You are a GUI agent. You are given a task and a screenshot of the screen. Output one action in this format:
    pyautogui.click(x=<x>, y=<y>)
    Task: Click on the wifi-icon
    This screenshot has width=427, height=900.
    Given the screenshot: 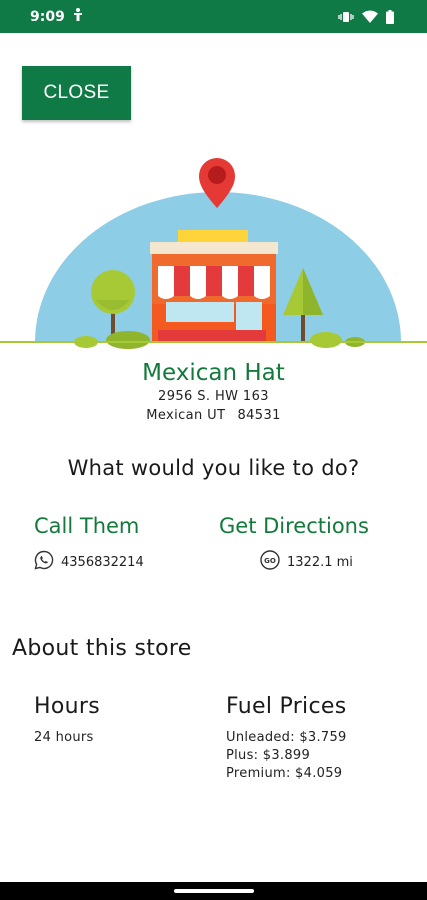 What is the action you would take?
    pyautogui.click(x=370, y=16)
    